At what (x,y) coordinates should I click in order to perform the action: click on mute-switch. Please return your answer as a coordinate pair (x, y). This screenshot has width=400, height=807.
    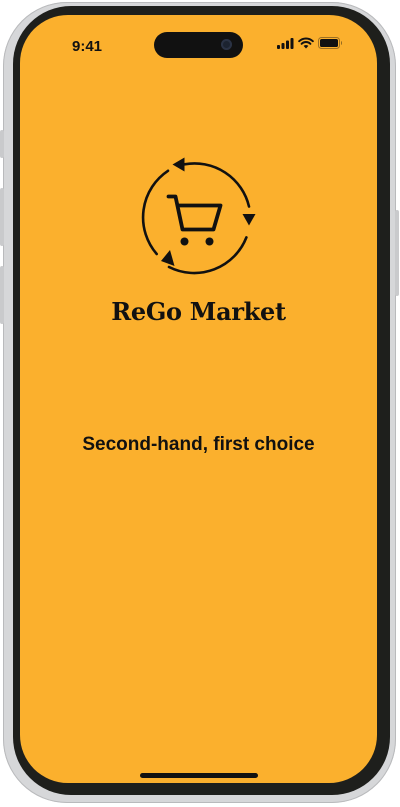
    Looking at the image, I should click on (2, 144).